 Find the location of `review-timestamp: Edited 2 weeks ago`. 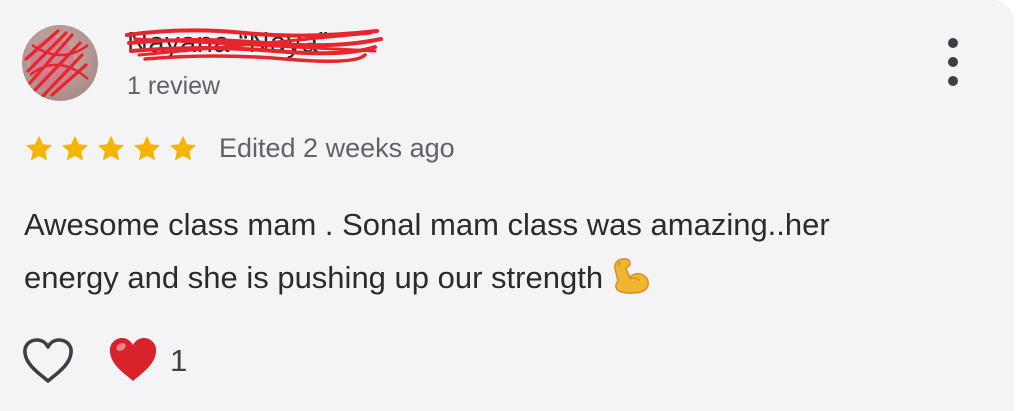

review-timestamp: Edited 2 weeks ago is located at coordinates (337, 148).